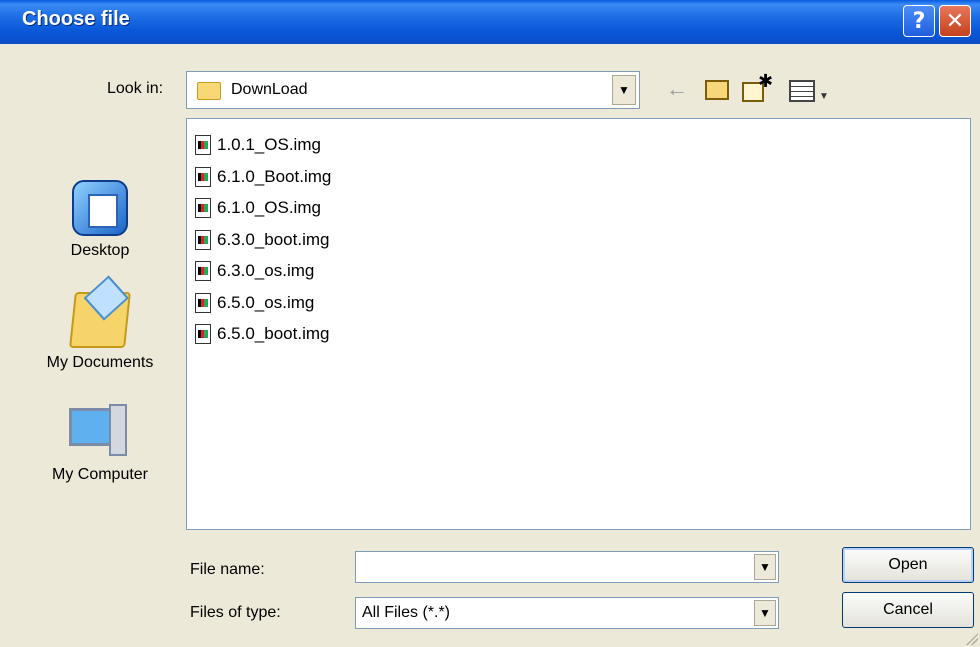 The height and width of the screenshot is (647, 980). I want to click on my-computer-icon, so click(100, 432).